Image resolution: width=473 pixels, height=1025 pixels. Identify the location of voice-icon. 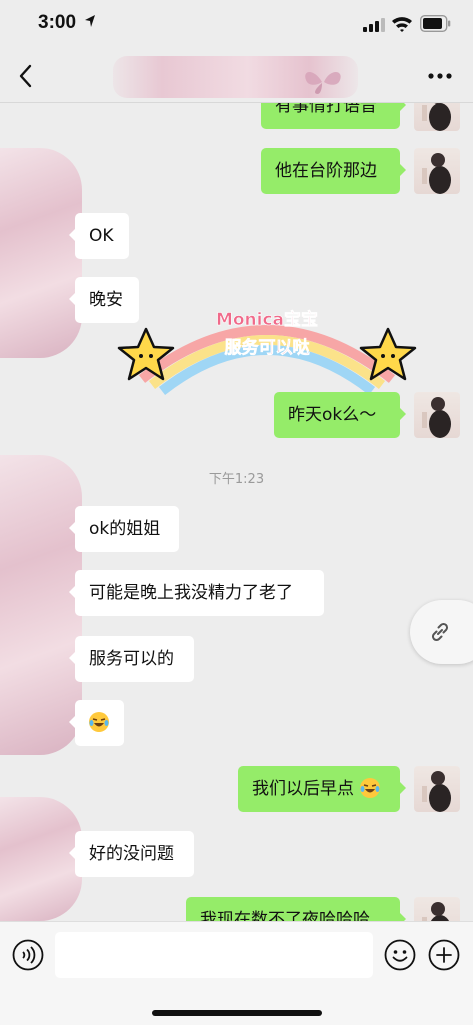
(28, 955).